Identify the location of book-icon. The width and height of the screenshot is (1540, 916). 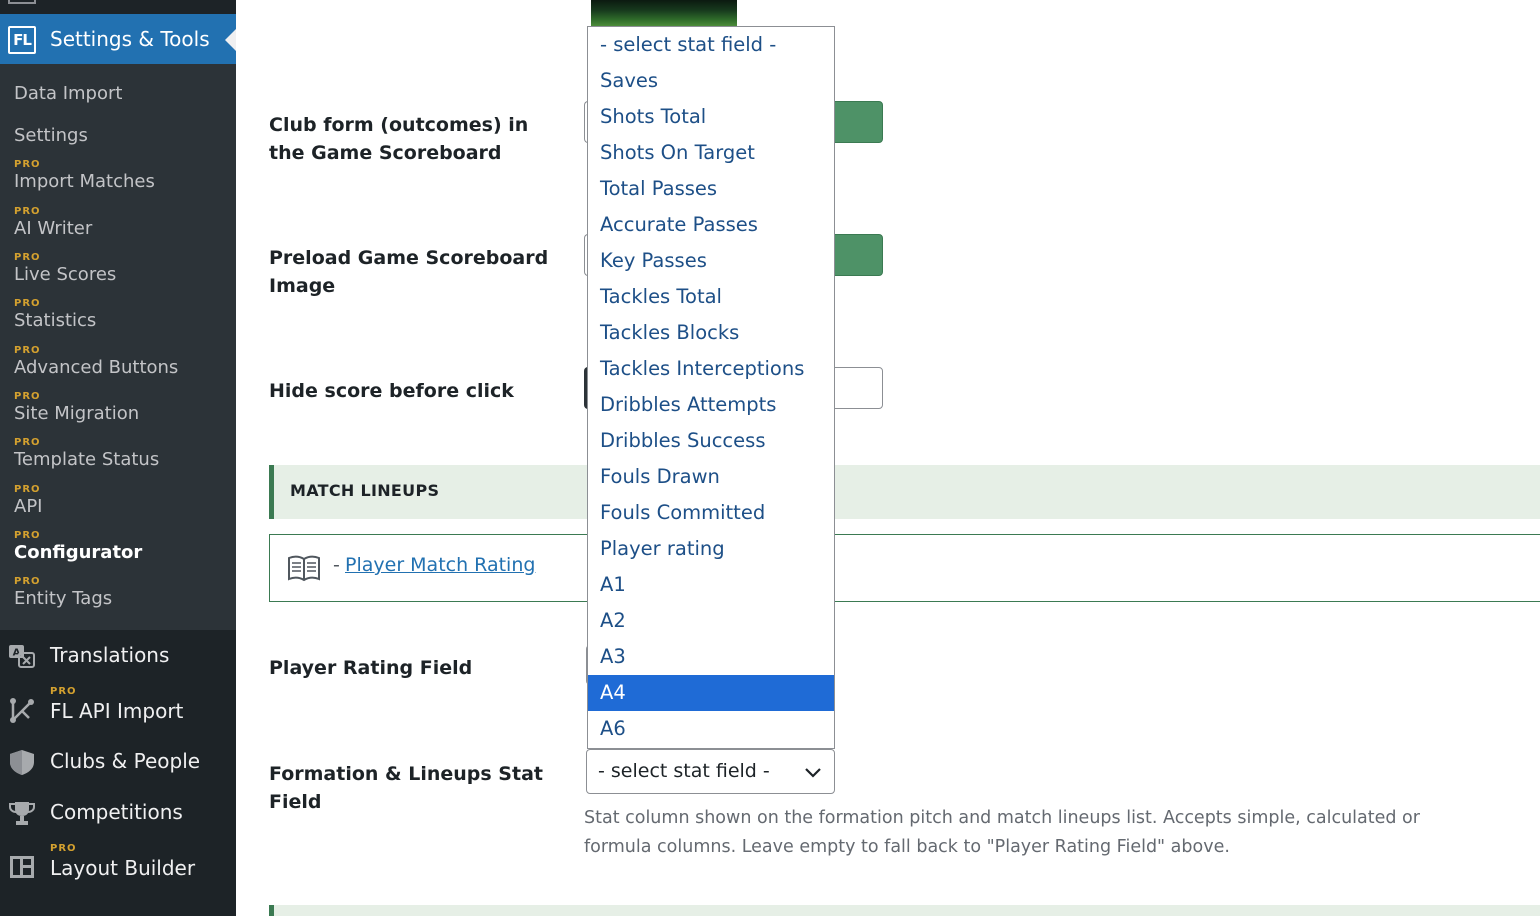
(304, 568).